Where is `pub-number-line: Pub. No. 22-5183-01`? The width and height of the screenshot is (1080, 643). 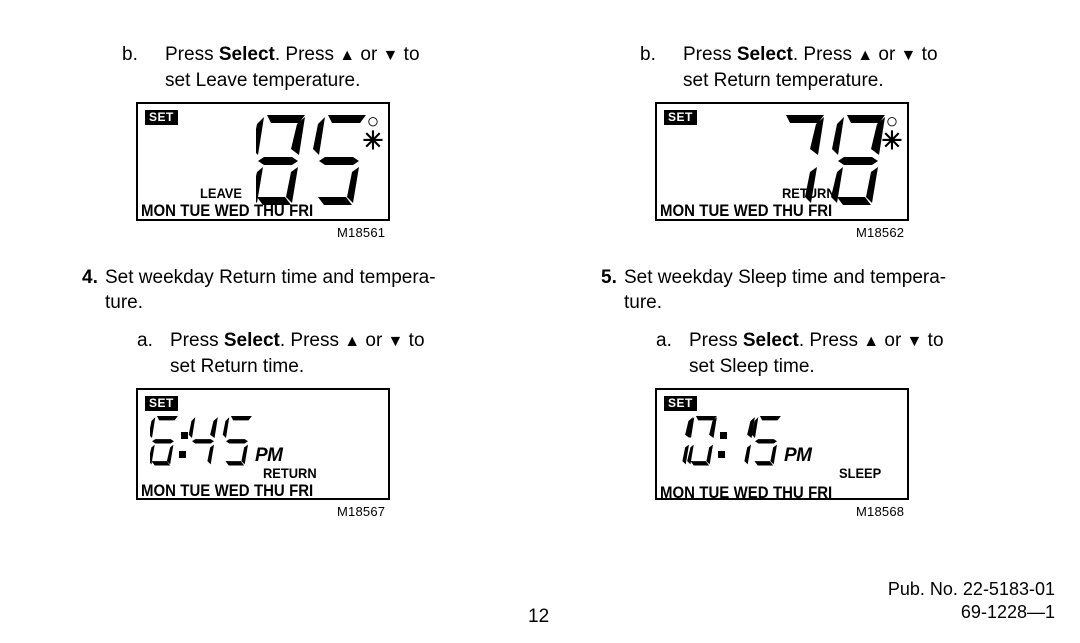
pub-number-line: Pub. No. 22-5183-01 is located at coordinates (971, 589).